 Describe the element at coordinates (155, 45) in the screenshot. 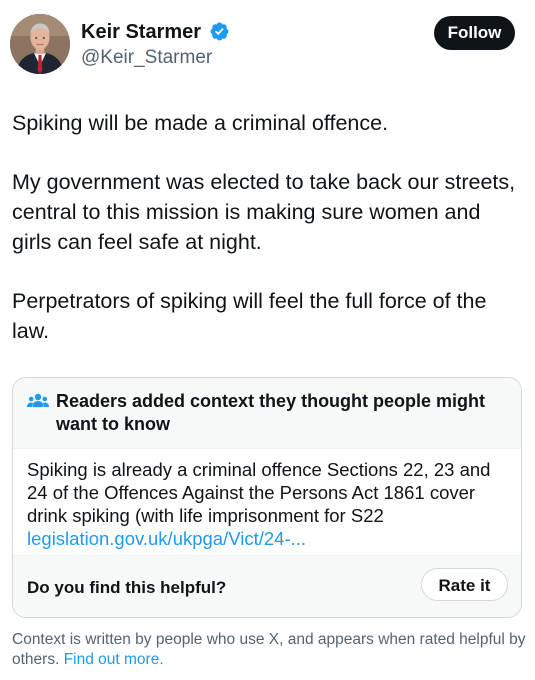

I see `author-info: Keir Starmer @Keir_Starmer` at that location.